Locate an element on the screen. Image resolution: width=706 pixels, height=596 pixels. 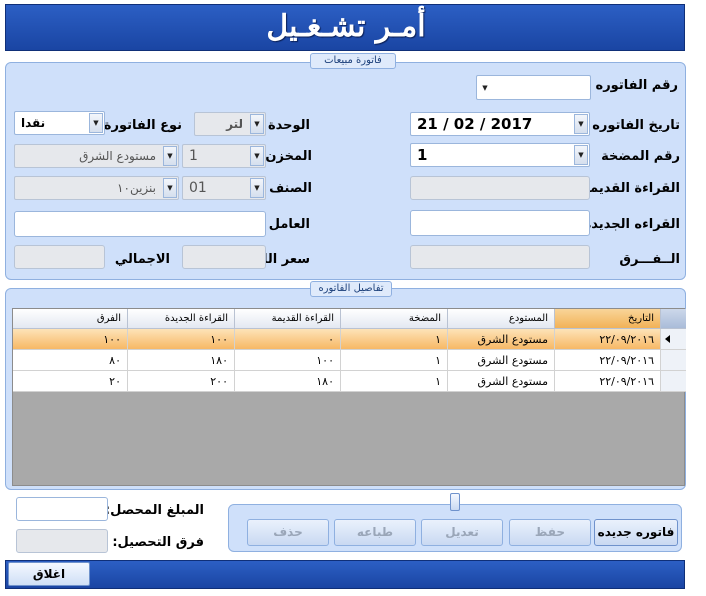
page-title: أمـر تشـغـيل is located at coordinates (346, 26).